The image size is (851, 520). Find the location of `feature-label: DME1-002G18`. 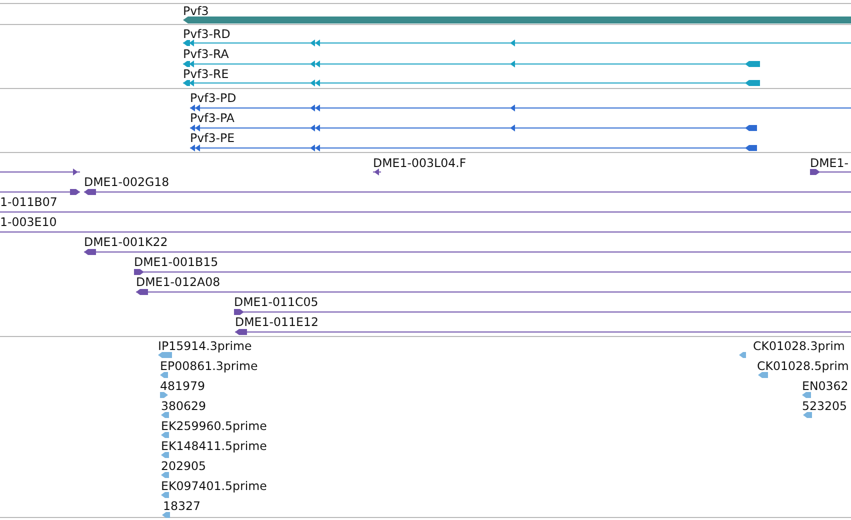

feature-label: DME1-002G18 is located at coordinates (127, 182).